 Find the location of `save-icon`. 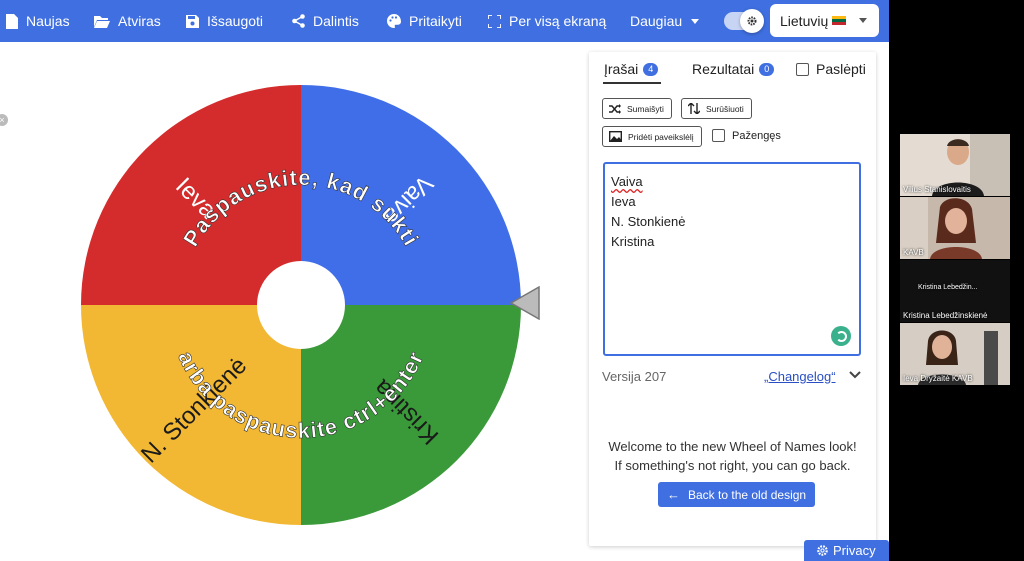

save-icon is located at coordinates (192, 21).